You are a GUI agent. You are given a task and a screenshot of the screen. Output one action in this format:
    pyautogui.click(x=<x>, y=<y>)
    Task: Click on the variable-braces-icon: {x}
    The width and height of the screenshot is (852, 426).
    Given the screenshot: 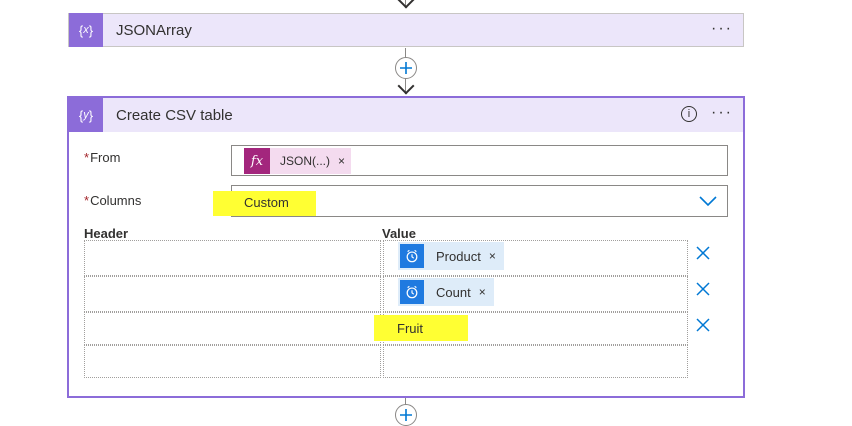 What is the action you would take?
    pyautogui.click(x=86, y=30)
    